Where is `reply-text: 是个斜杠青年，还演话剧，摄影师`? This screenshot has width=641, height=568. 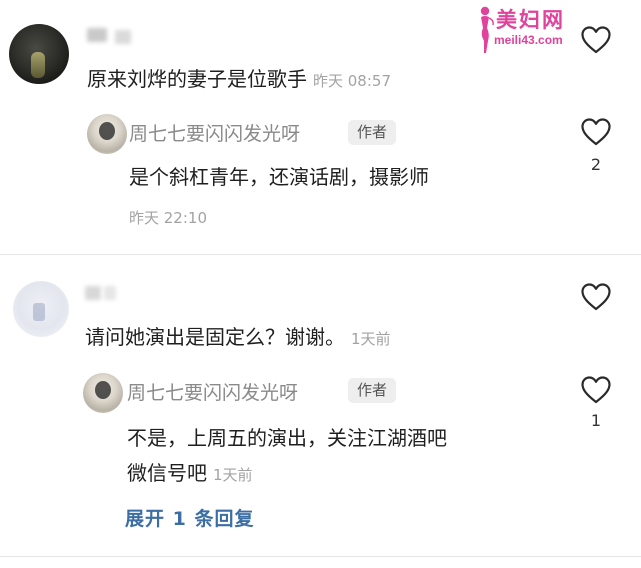 reply-text: 是个斜杠青年，还演话剧，摄影师 is located at coordinates (279, 175).